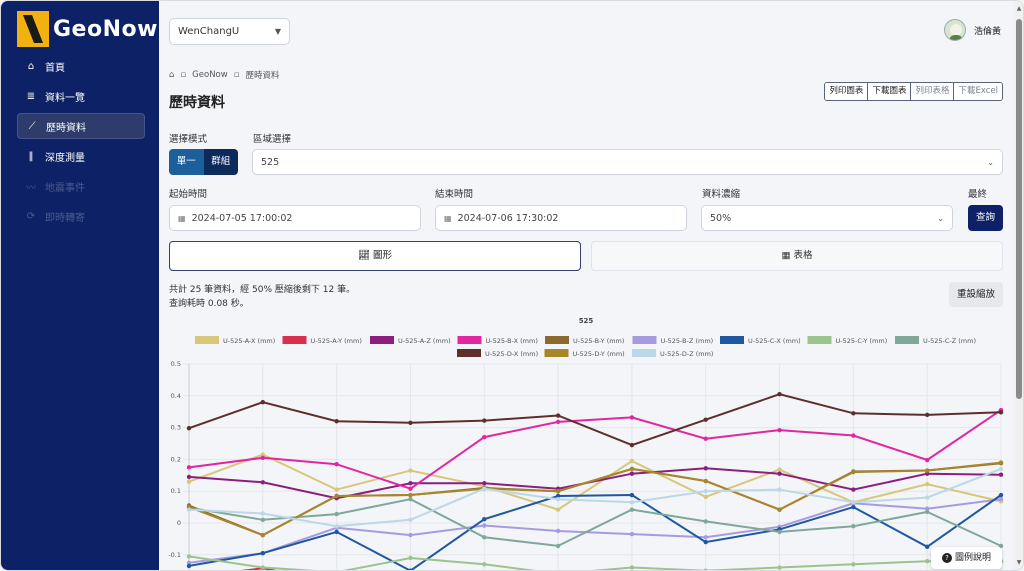 This screenshot has width=1024, height=571. What do you see at coordinates (933, 91) in the screenshot?
I see `print-table-button: 列印表格` at bounding box center [933, 91].